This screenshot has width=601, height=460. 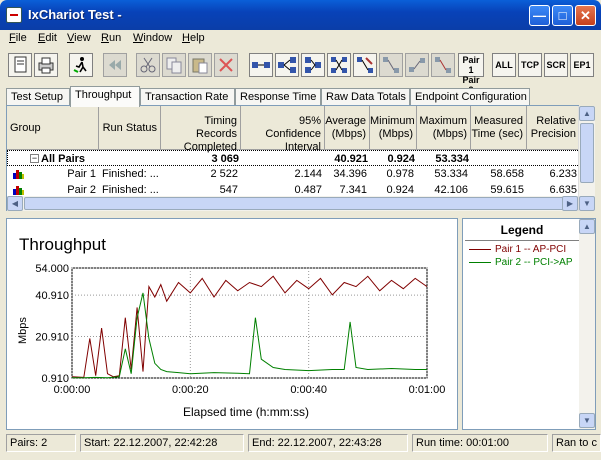 What do you see at coordinates (552, 128) in the screenshot?
I see `header-relative-precision: Relative Precision` at bounding box center [552, 128].